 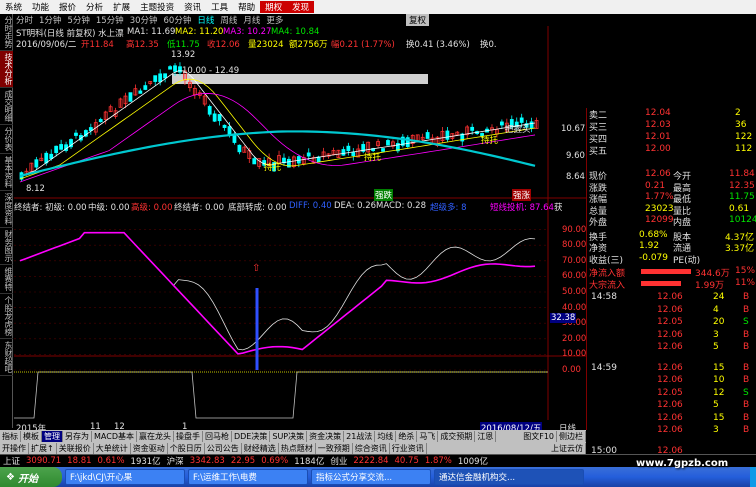 What do you see at coordinates (10, 436) in the screenshot?
I see `indicator-tab: 指标` at bounding box center [10, 436].